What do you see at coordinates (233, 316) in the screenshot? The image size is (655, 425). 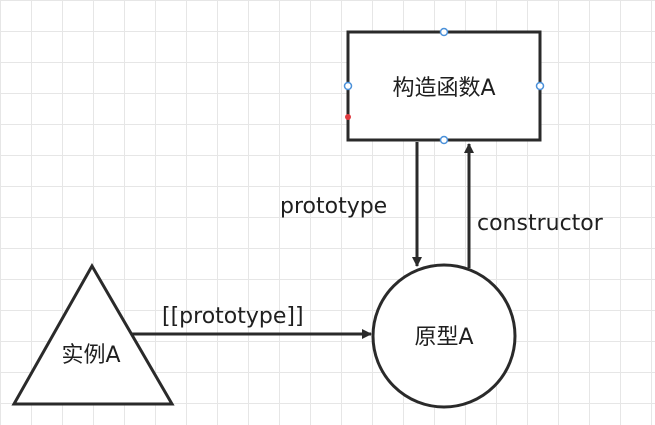 I see `edge-proto-link-label: [[prototype]]` at bounding box center [233, 316].